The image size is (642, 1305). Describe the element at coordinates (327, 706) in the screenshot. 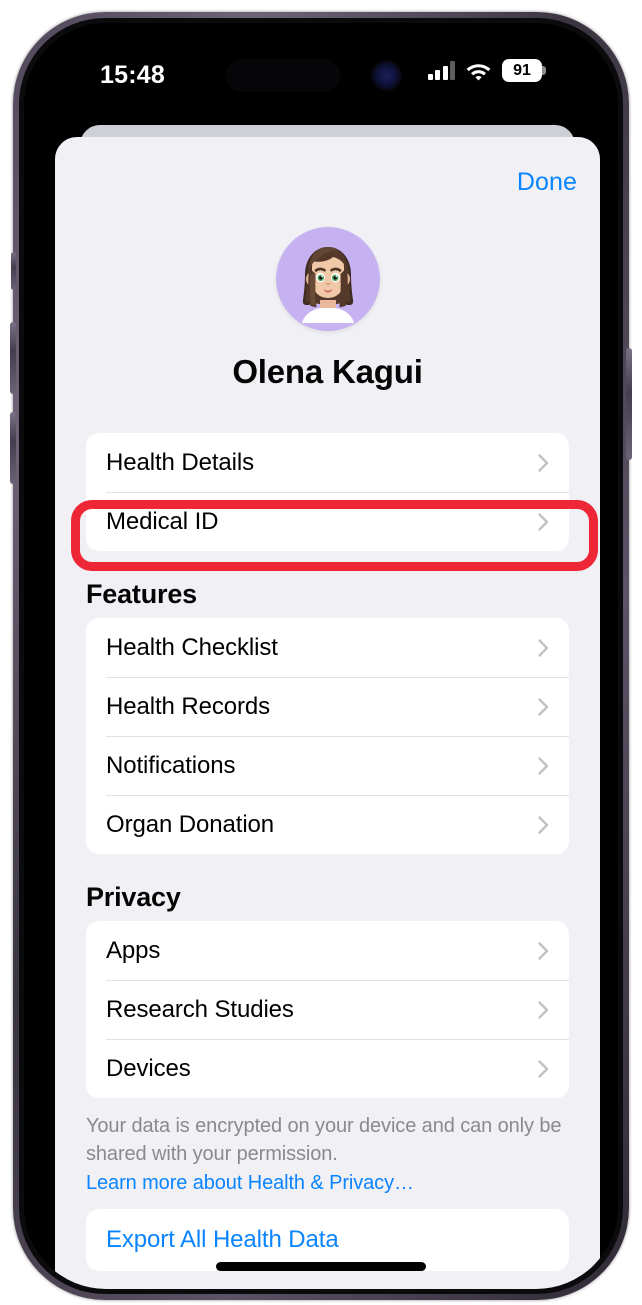

I see `row-health-records: Health Records` at that location.